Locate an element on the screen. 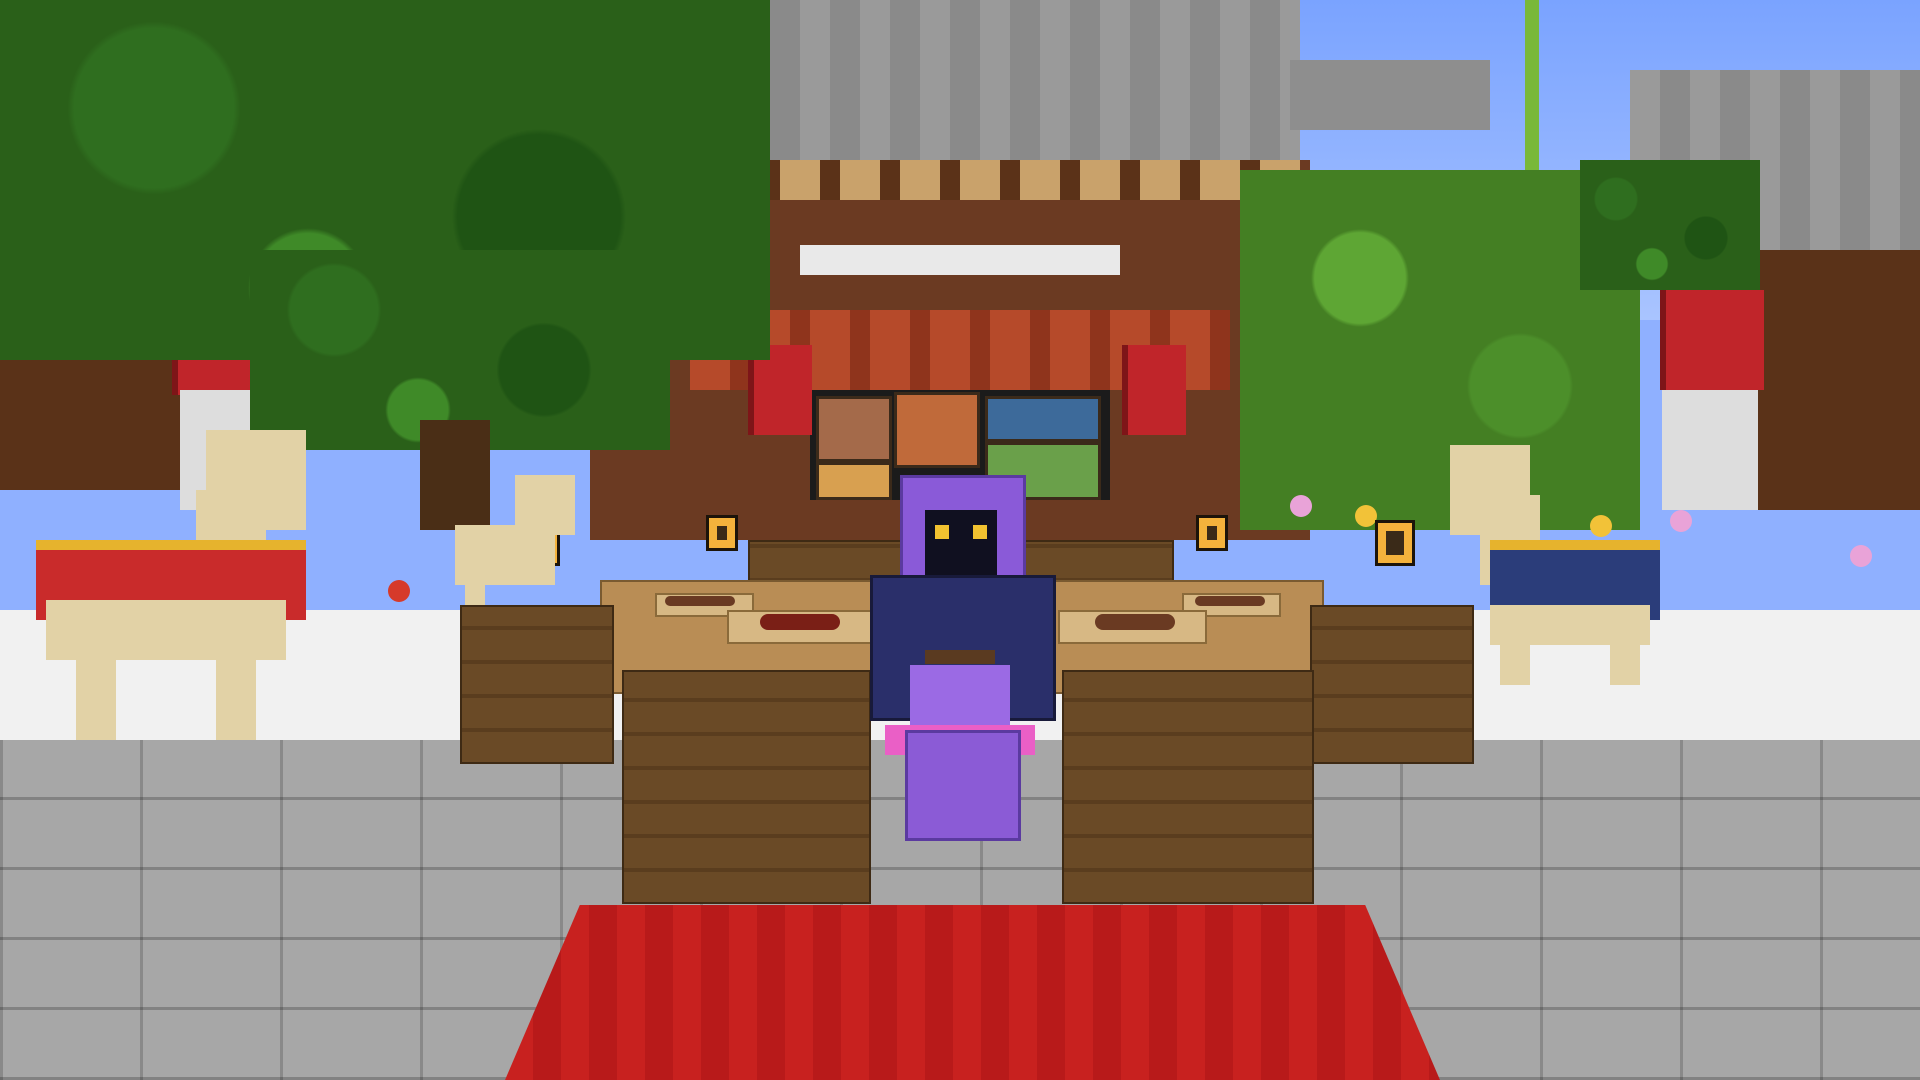  player-belt is located at coordinates (960, 657).